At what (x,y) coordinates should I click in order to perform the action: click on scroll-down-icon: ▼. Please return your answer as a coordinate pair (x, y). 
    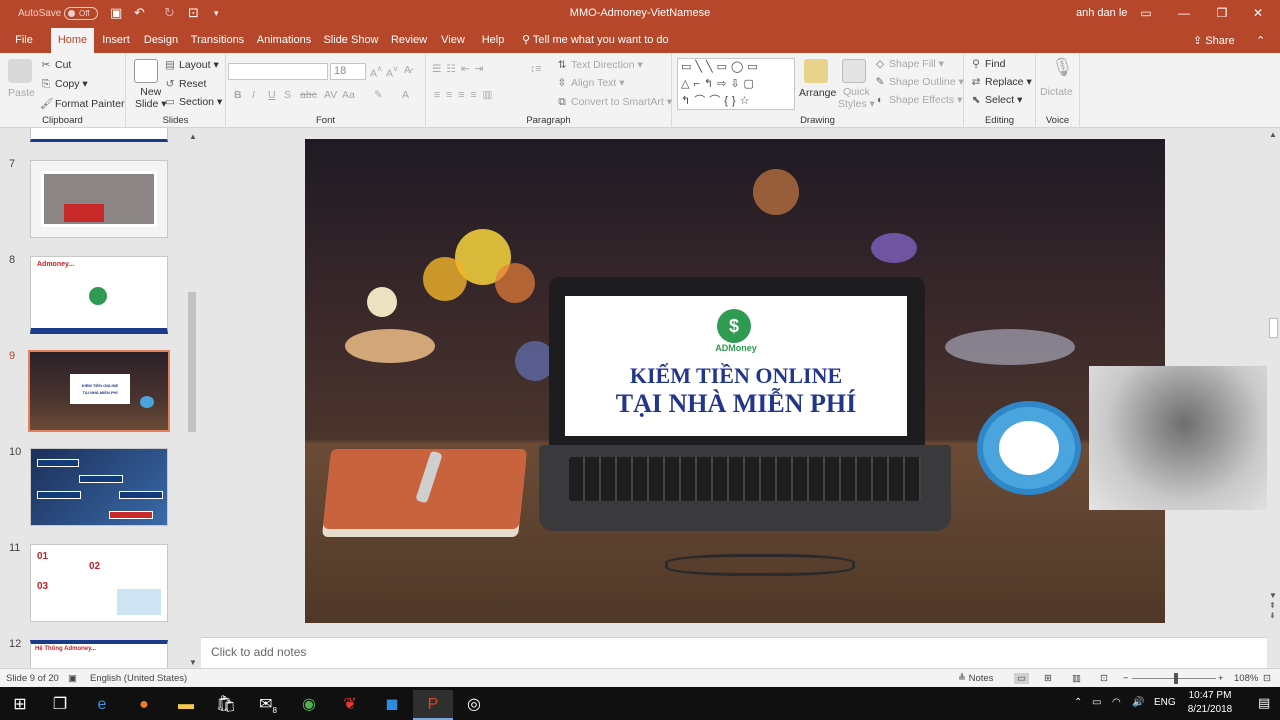
    Looking at the image, I should click on (193, 662).